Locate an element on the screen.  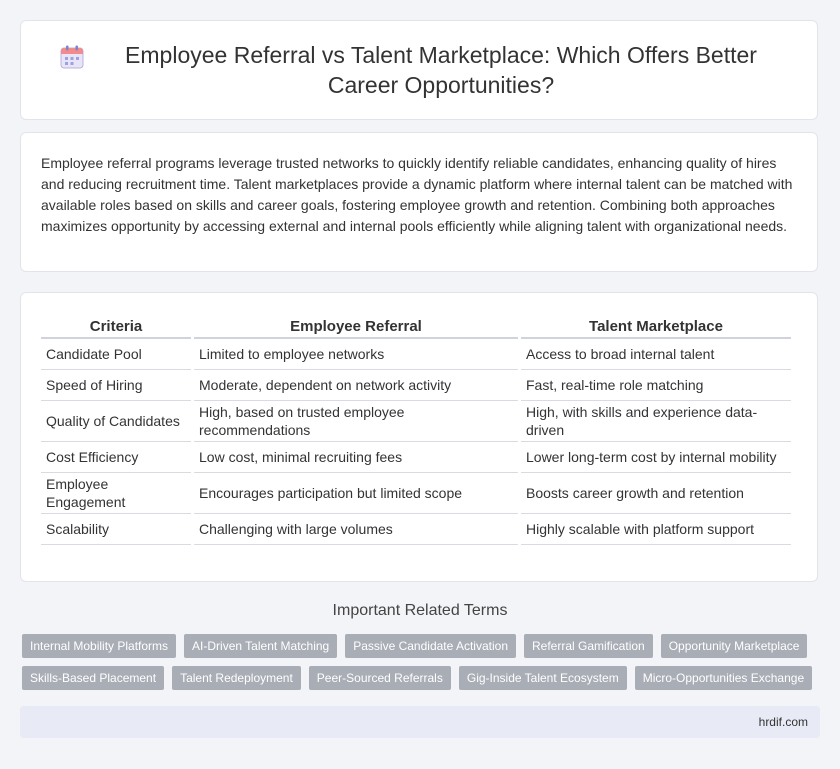
term-tag: AI-Driven Talent Matching is located at coordinates (261, 646).